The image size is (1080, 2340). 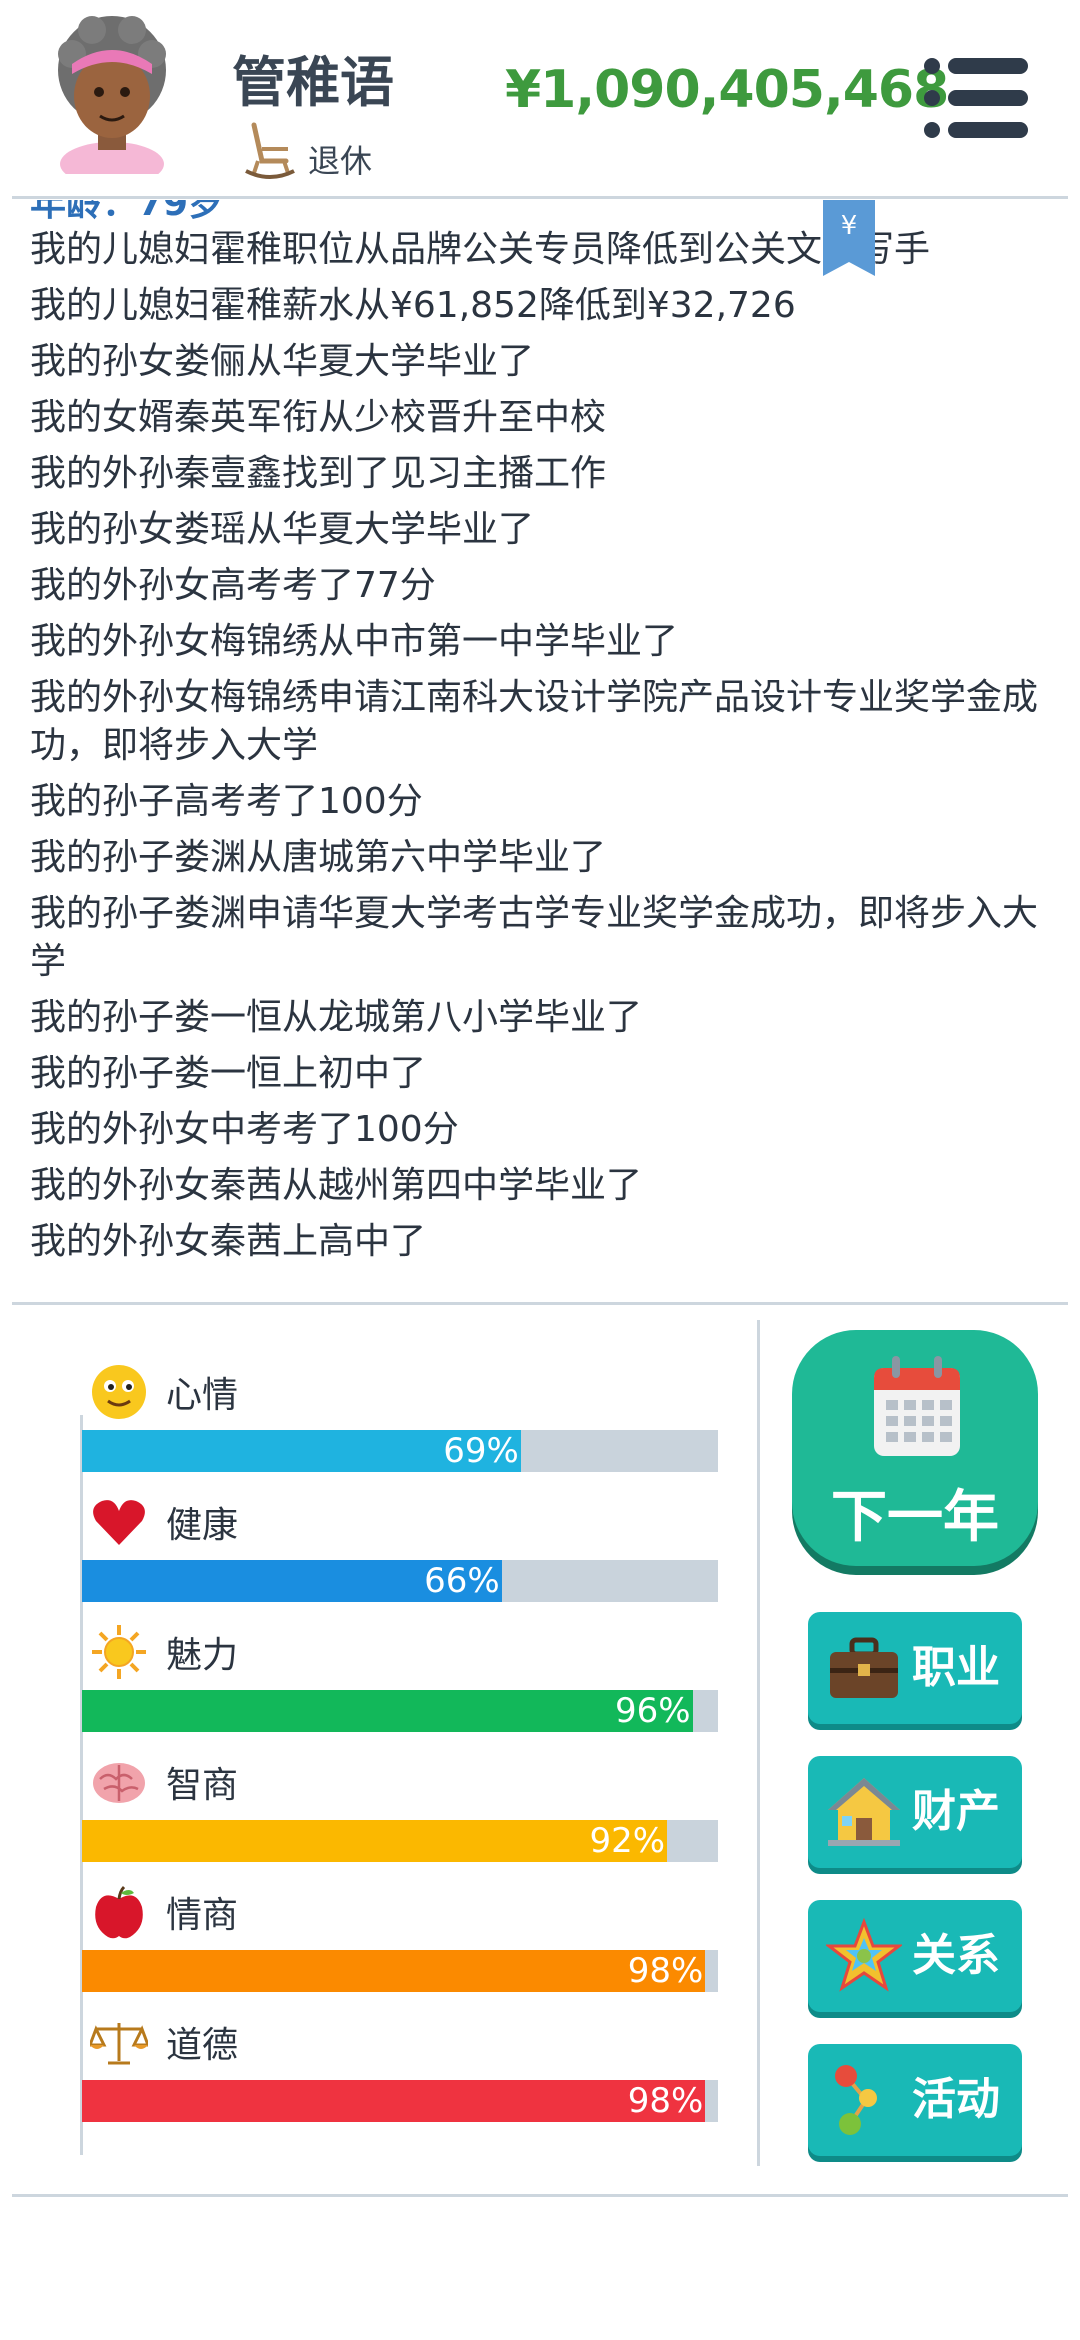 What do you see at coordinates (301, 1451) in the screenshot?
I see `stat-bar-fill: 69%` at bounding box center [301, 1451].